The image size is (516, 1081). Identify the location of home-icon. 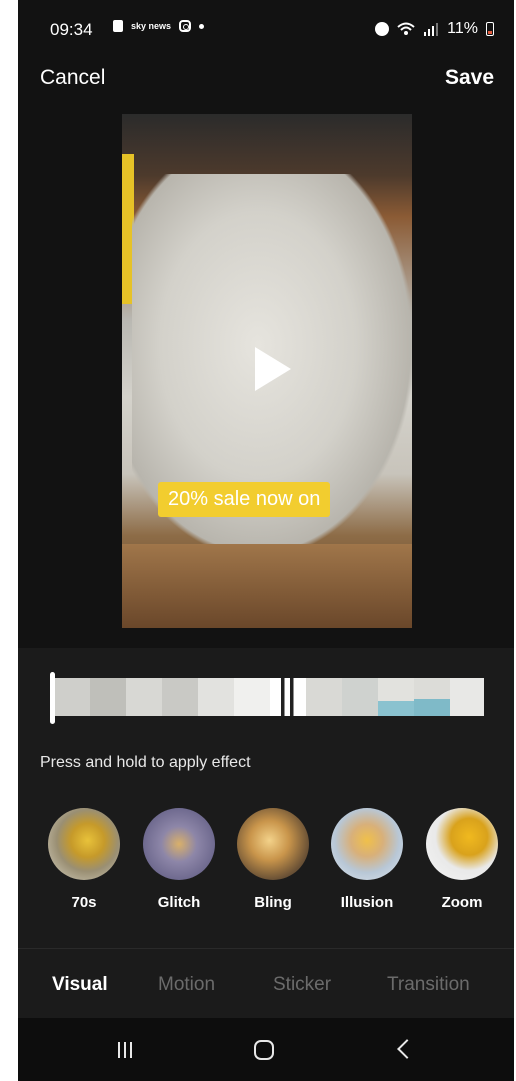
(264, 1050).